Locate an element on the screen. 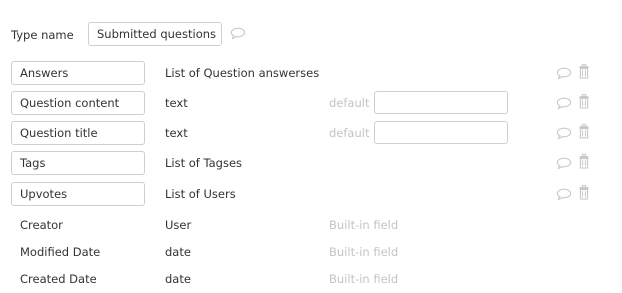  builtin-row-creator: Creator User Built-in field is located at coordinates (311, 226).